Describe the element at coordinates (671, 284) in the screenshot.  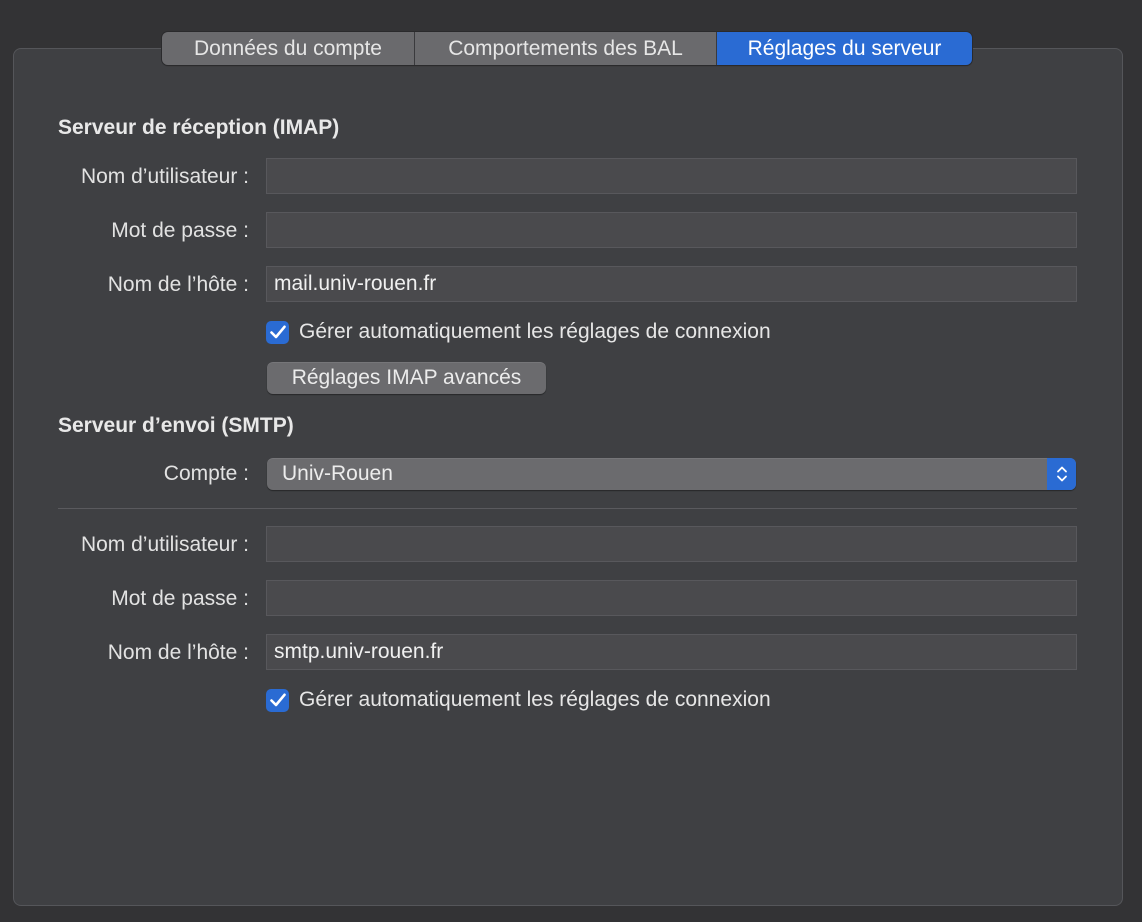
I see `incoming-host-field` at that location.